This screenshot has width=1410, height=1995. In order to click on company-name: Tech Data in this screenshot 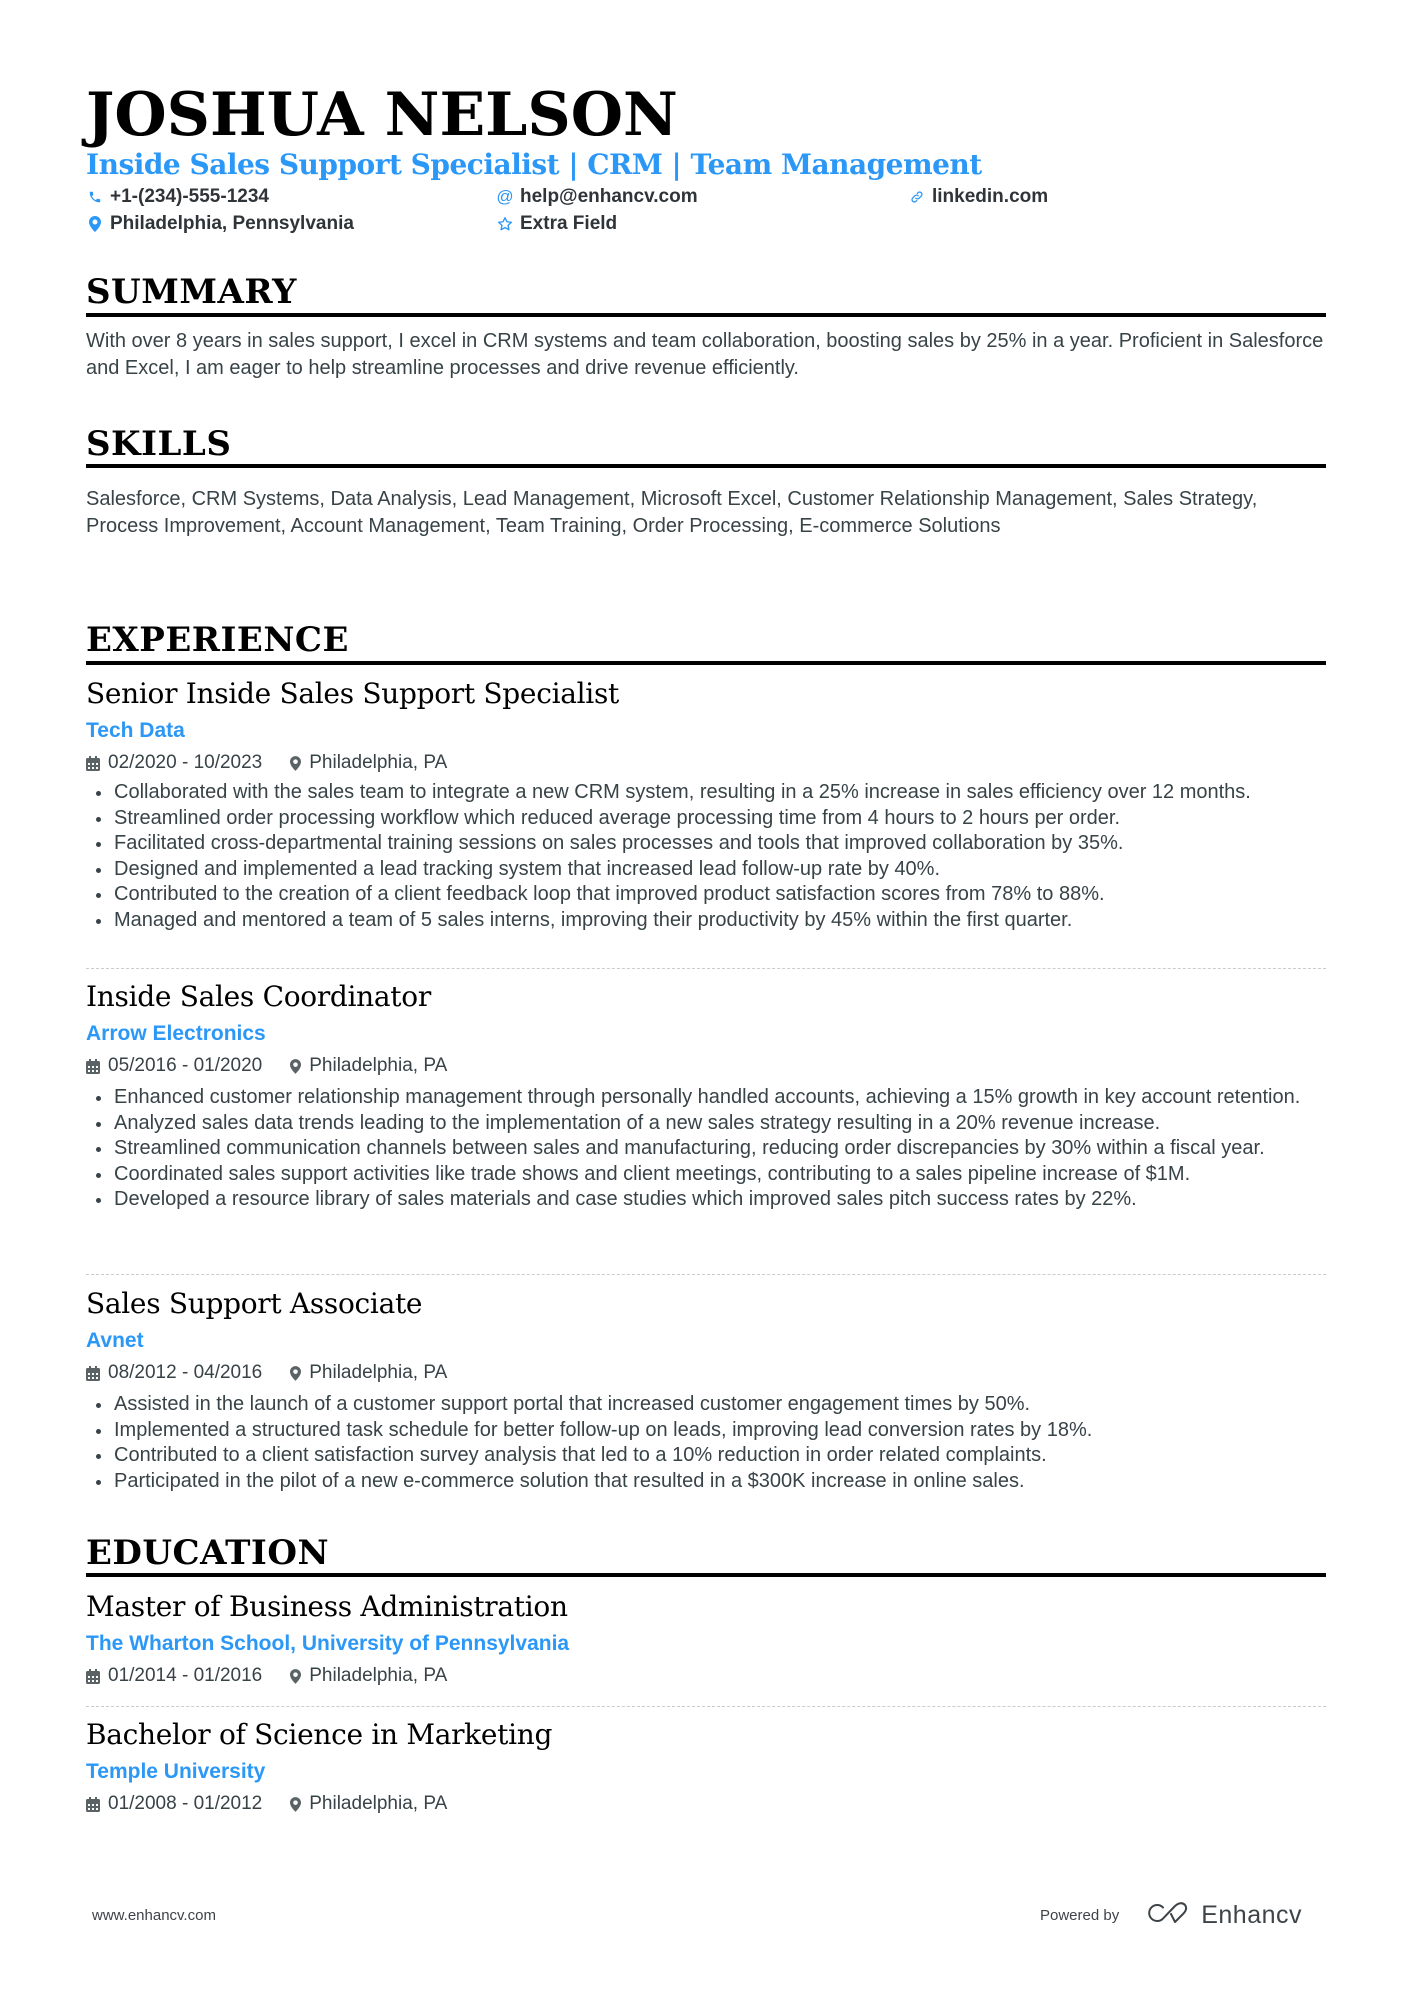, I will do `click(135, 730)`.